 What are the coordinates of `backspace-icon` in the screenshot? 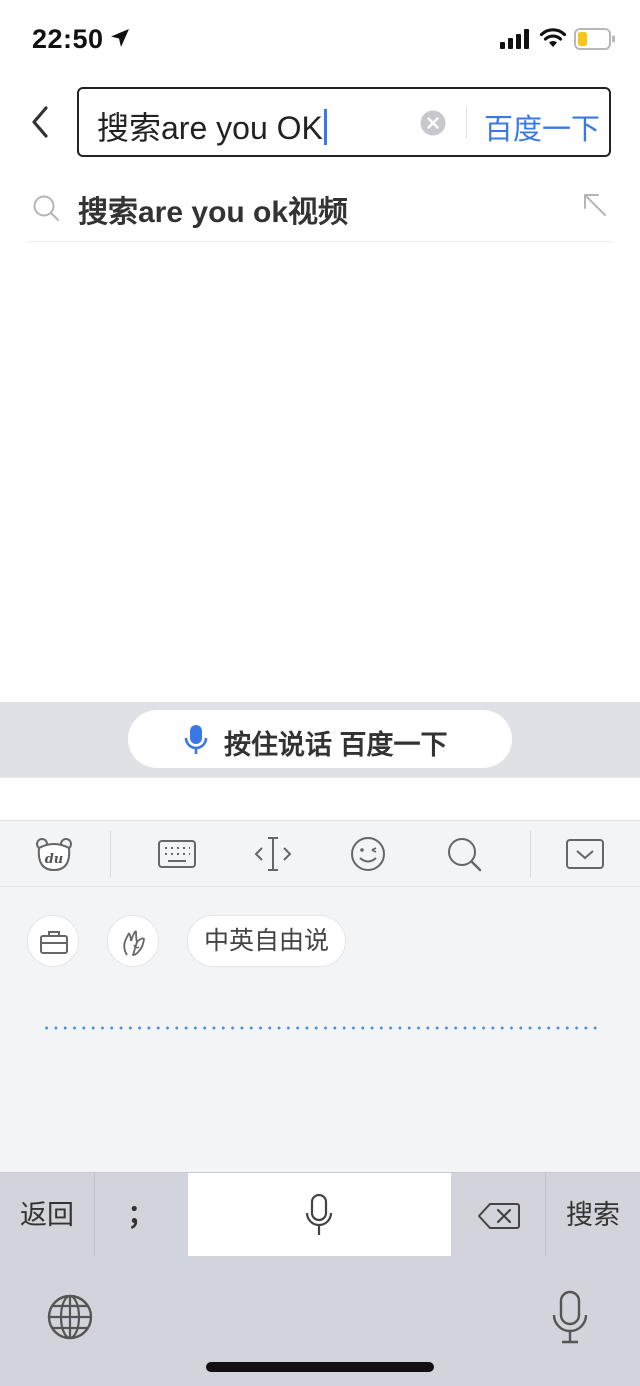 It's located at (499, 1216).